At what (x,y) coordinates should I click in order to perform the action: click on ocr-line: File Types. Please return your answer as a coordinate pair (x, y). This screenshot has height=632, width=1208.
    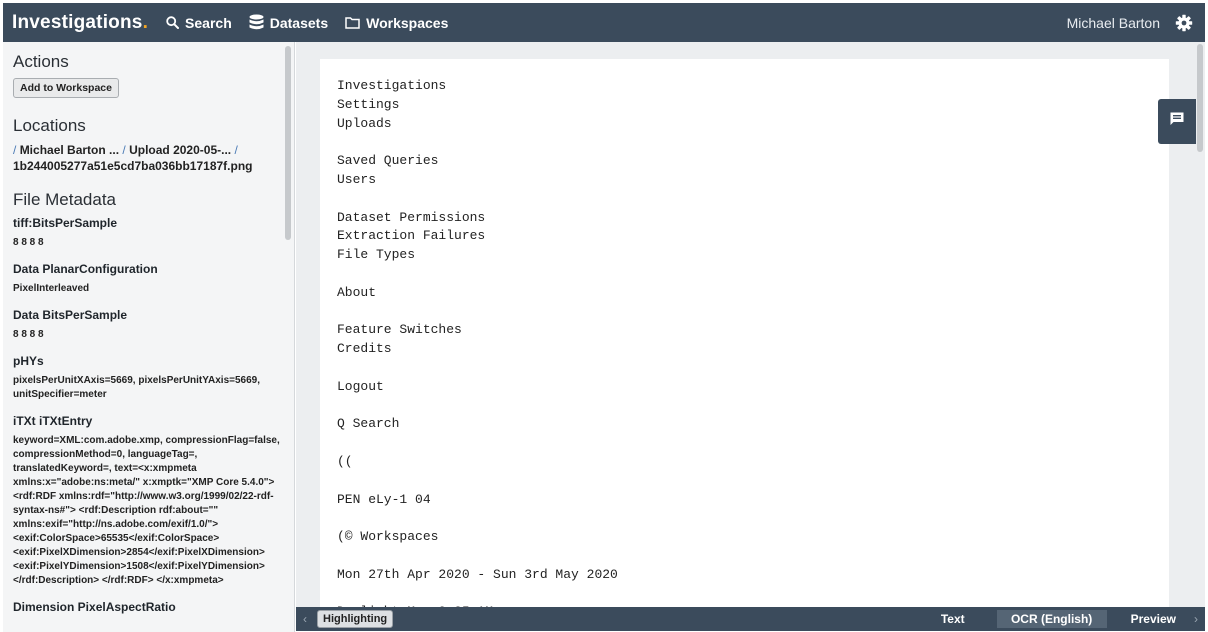
    Looking at the image, I should click on (376, 255).